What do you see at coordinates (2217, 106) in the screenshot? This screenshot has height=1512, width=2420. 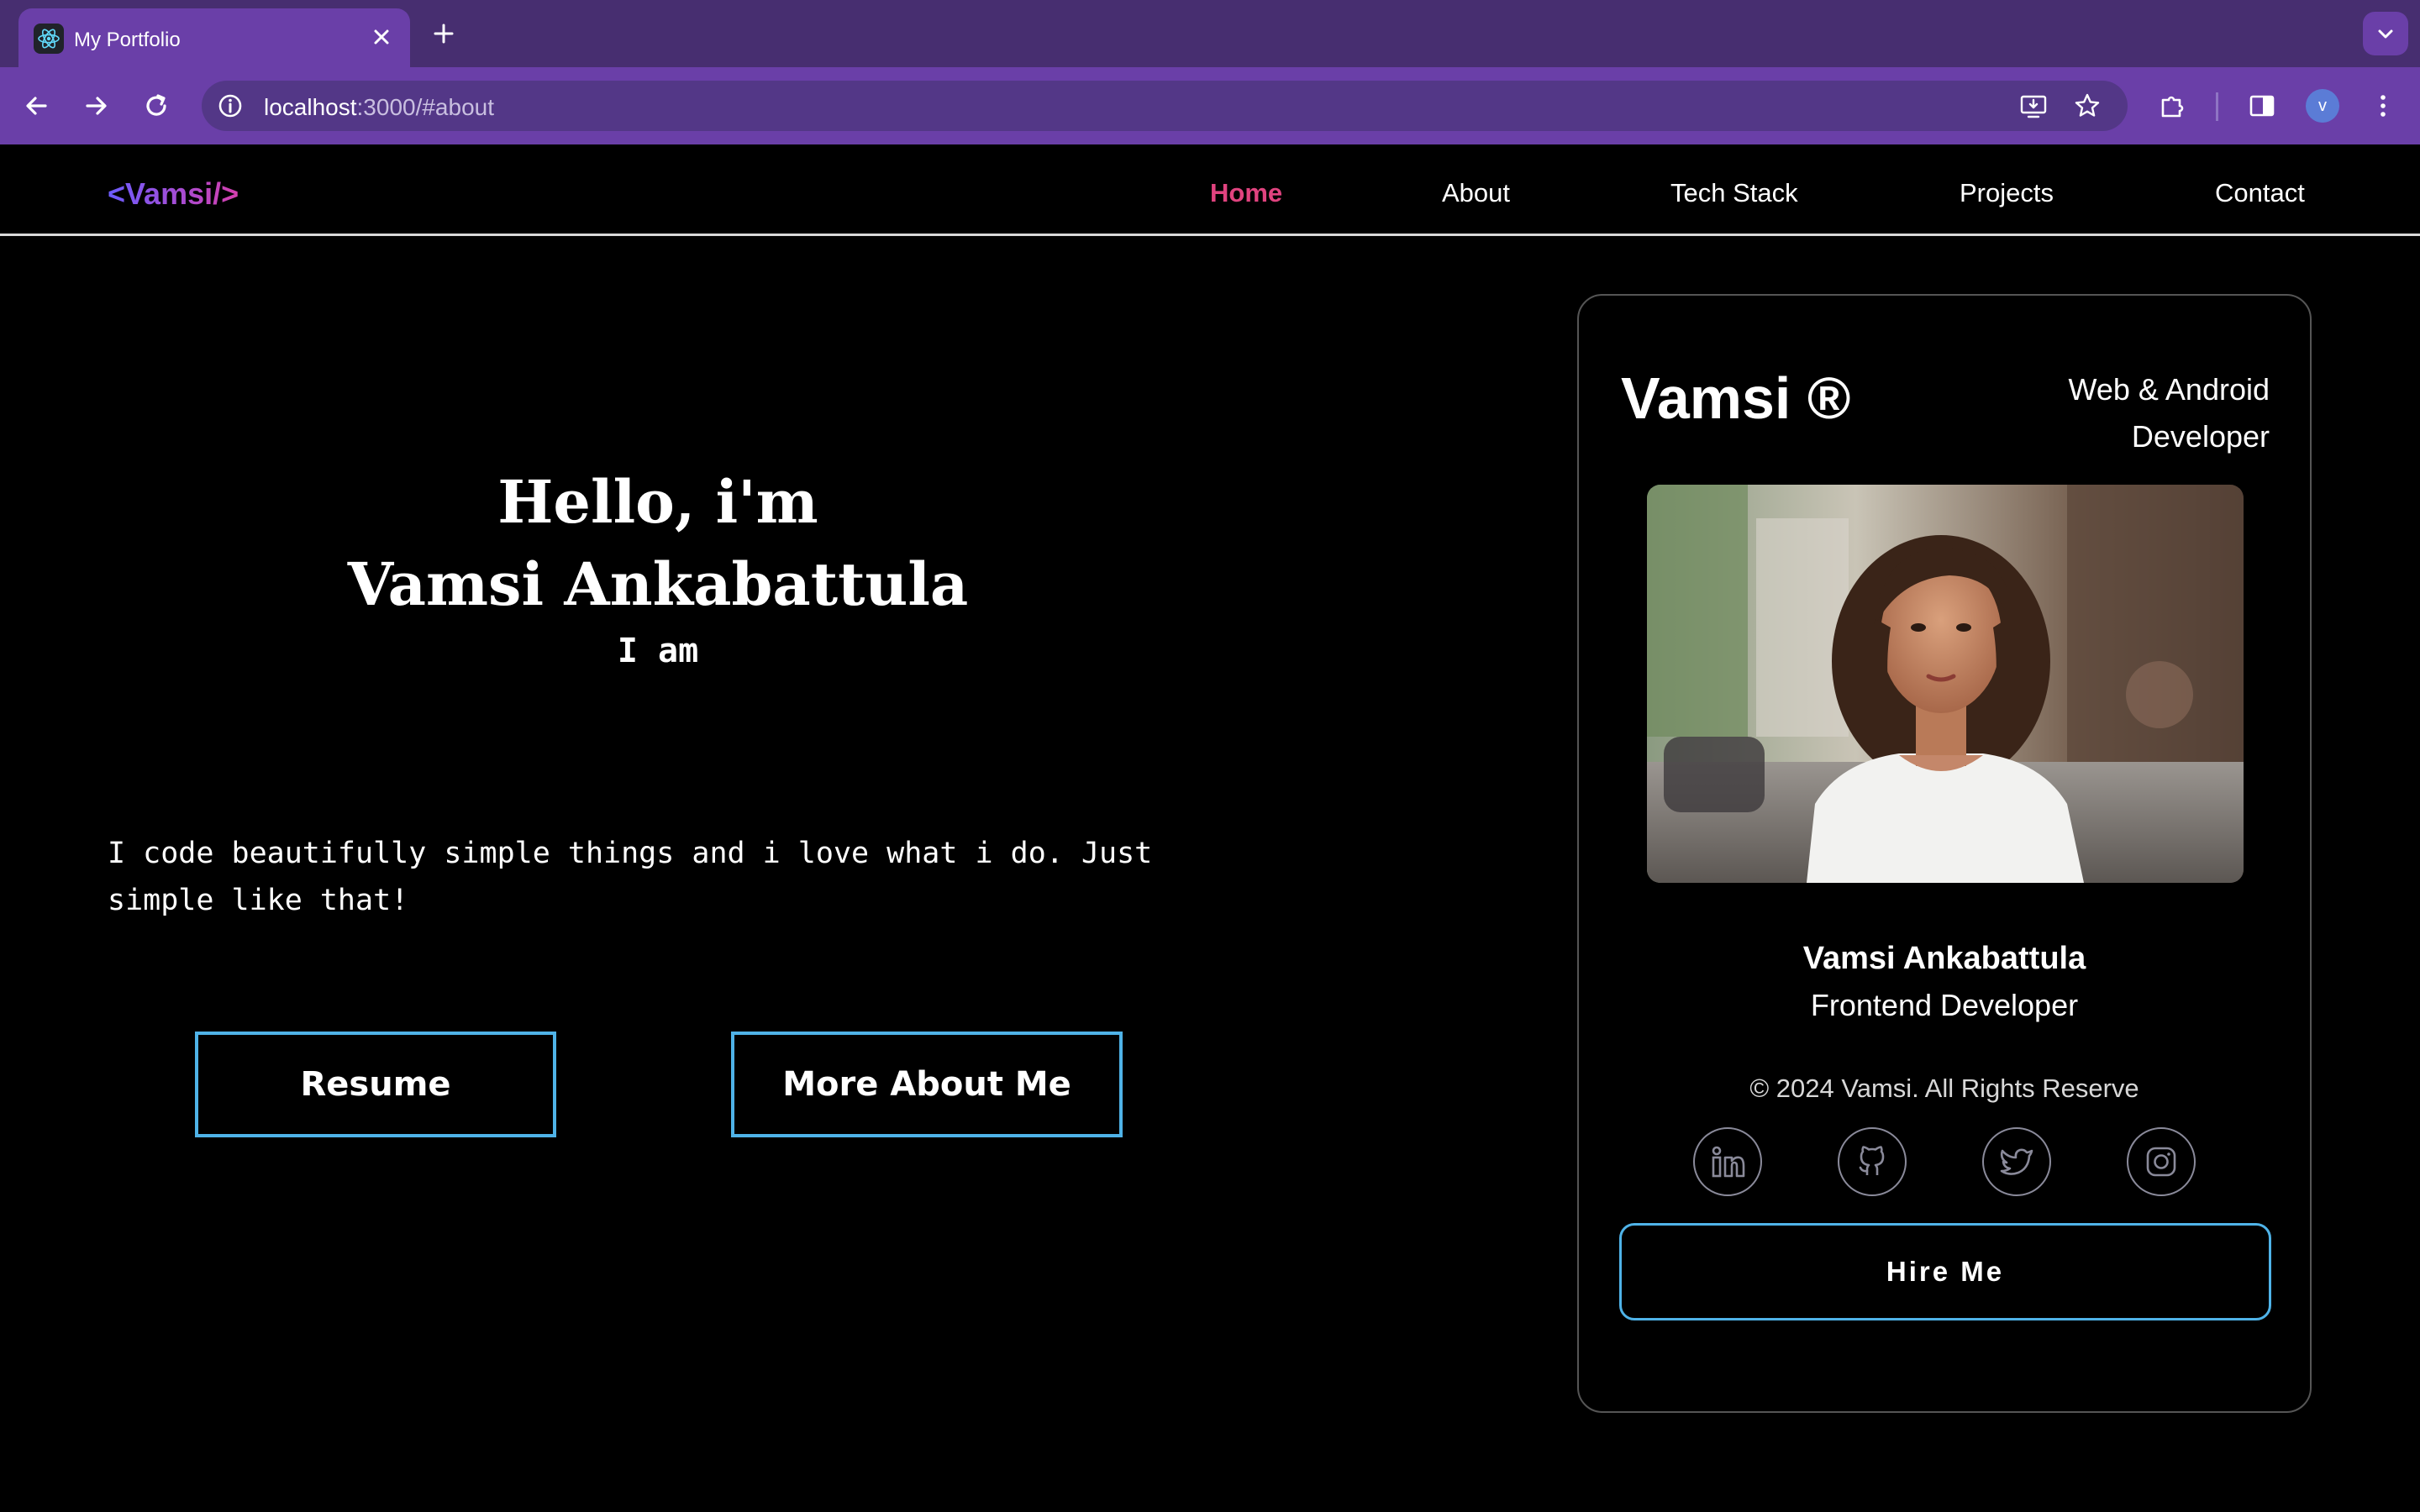 I see `toolbar-divider` at bounding box center [2217, 106].